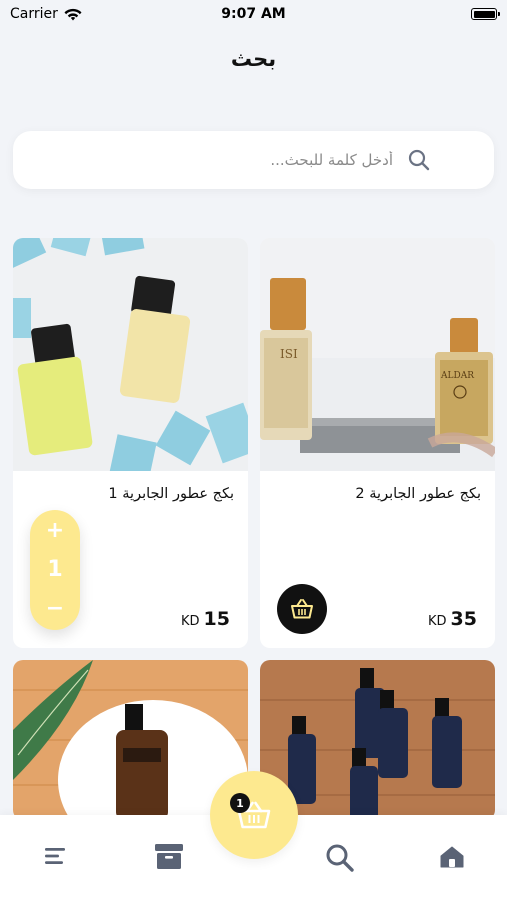  I want to click on carrier-label: Carrier, so click(34, 14).